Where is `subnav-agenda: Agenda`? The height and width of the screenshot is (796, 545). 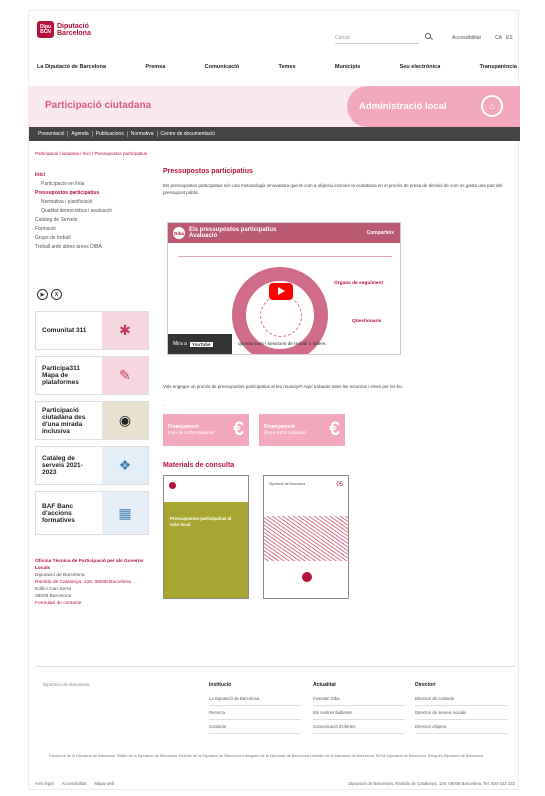 subnav-agenda: Agenda is located at coordinates (80, 134).